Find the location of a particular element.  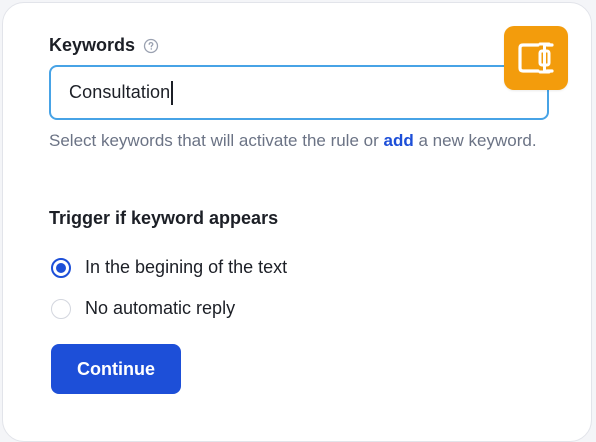

radio-label-no-reply: No automatic reply is located at coordinates (160, 308).